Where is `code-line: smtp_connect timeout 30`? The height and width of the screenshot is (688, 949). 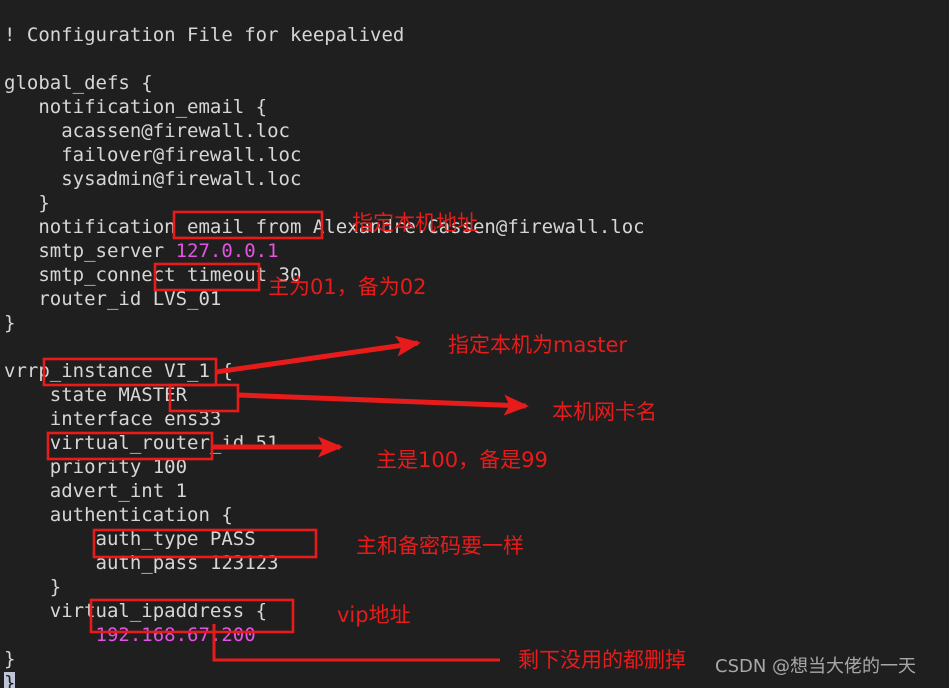 code-line: smtp_connect timeout 30 is located at coordinates (153, 275).